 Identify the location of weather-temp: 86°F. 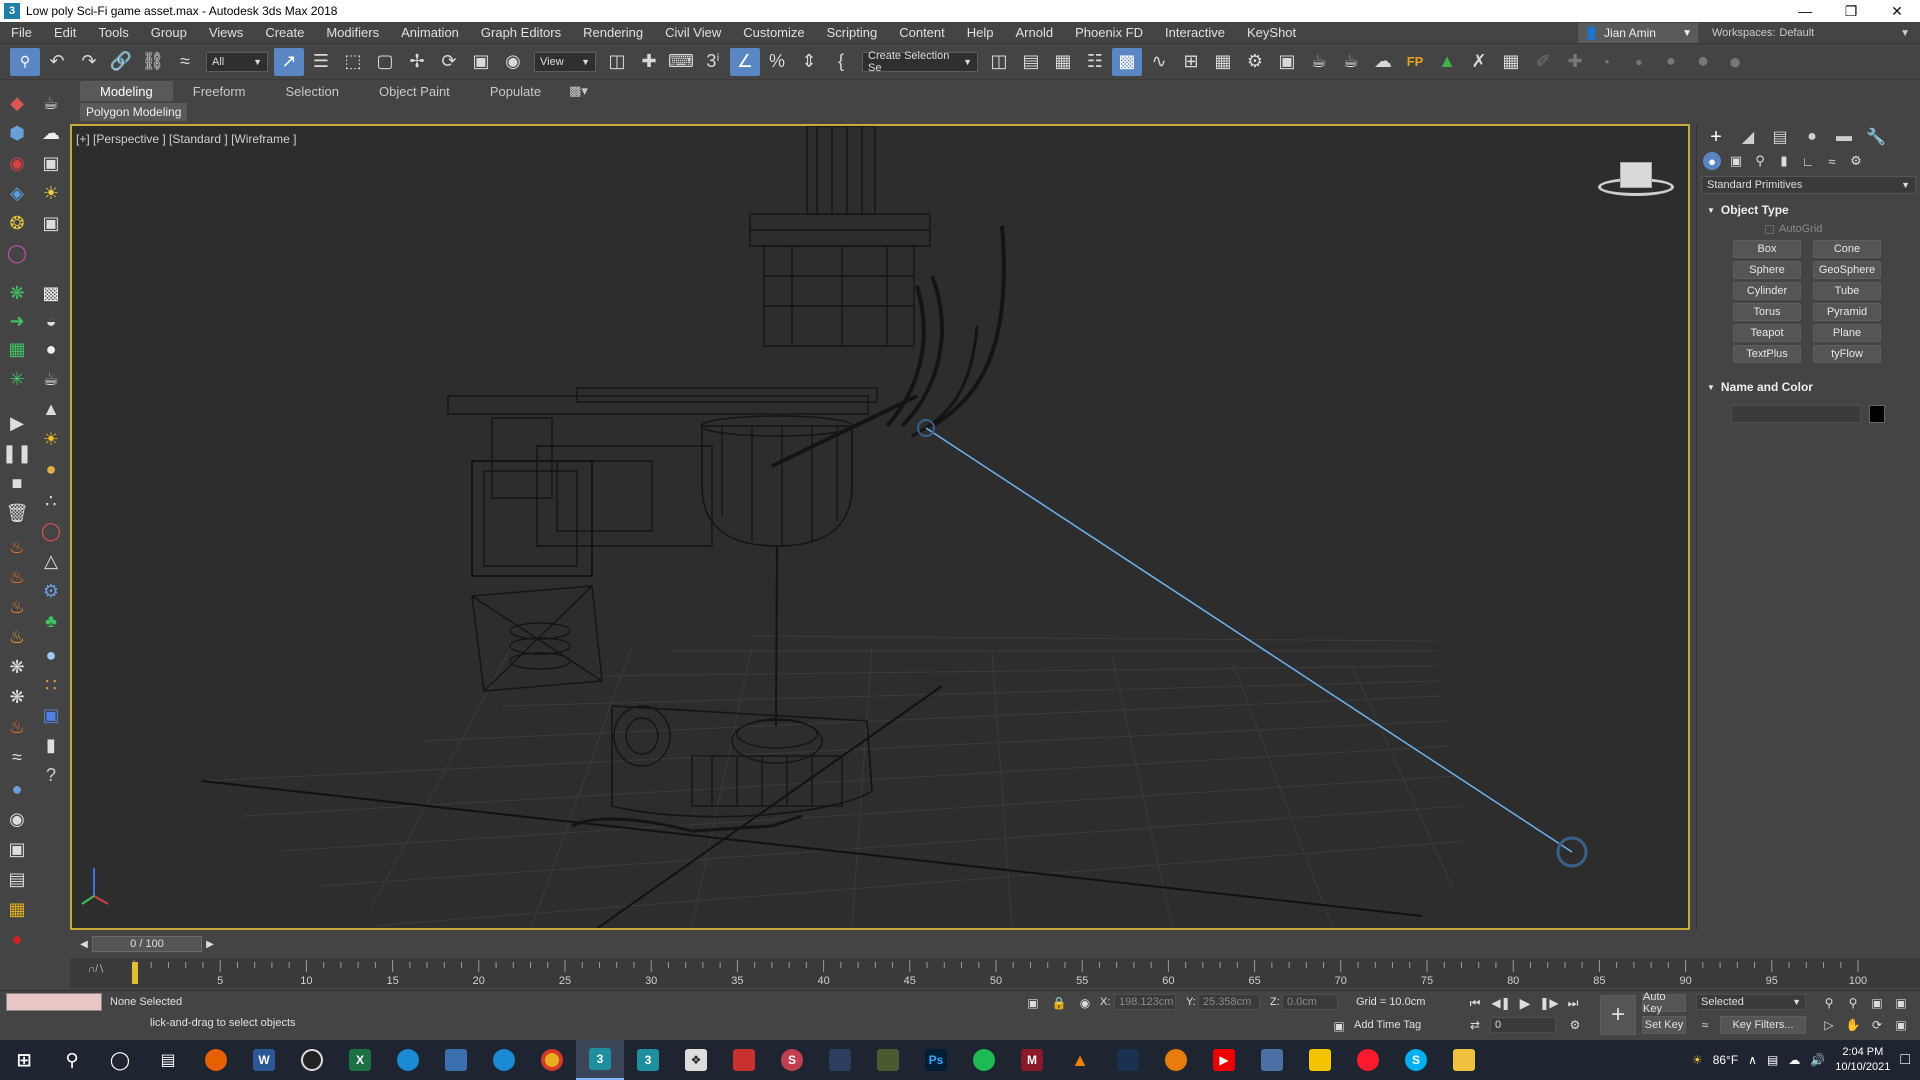
(1725, 1060).